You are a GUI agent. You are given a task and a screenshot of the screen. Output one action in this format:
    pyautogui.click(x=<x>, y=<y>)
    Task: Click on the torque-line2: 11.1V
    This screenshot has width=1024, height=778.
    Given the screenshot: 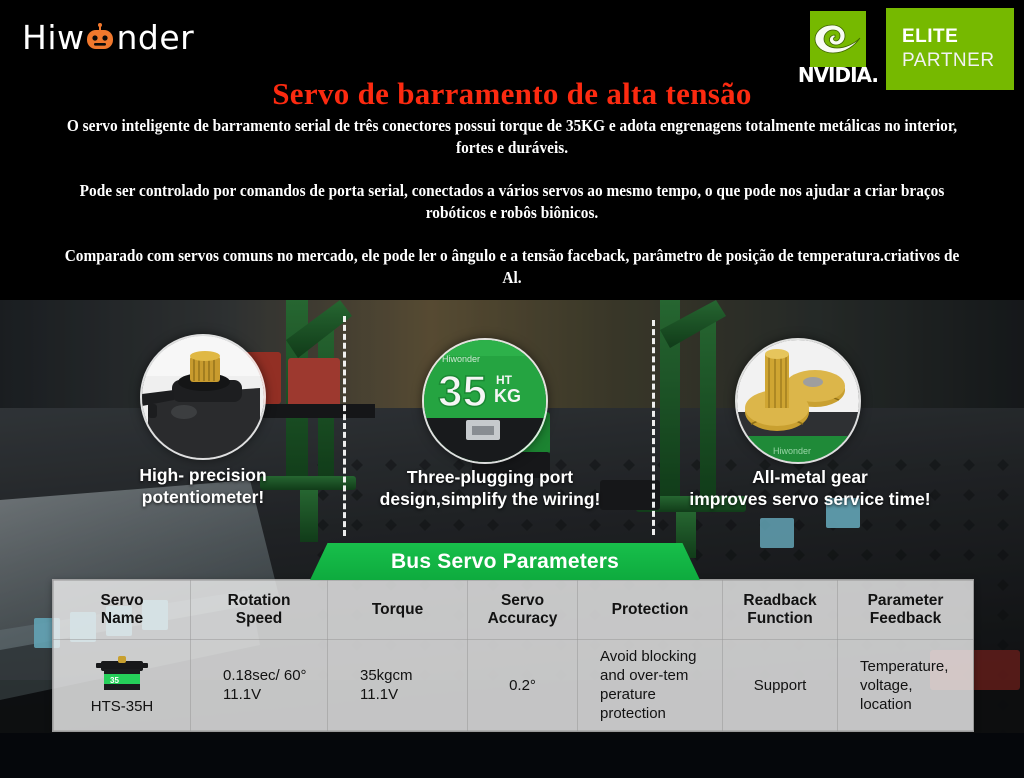 What is the action you would take?
    pyautogui.click(x=379, y=694)
    